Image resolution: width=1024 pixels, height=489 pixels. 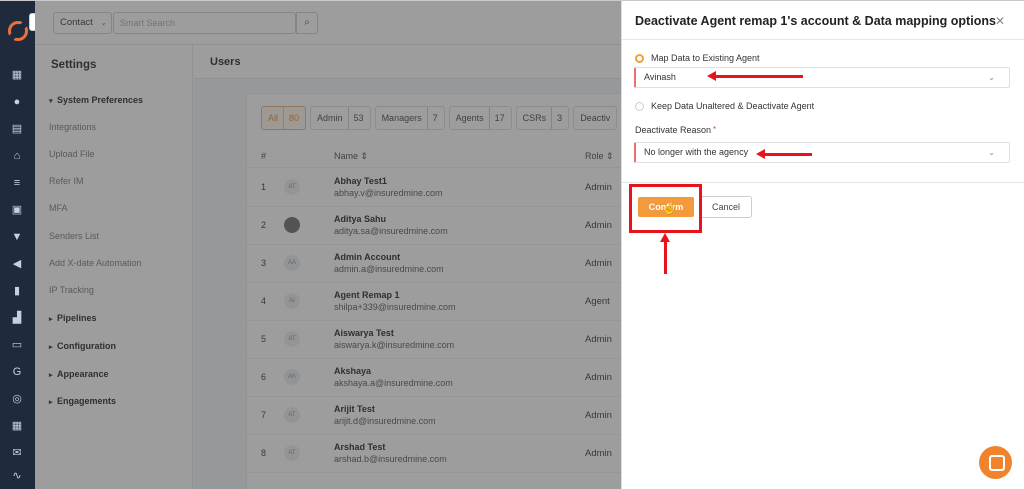 What do you see at coordinates (17, 102) in the screenshot?
I see `contacts-icon: ●` at bounding box center [17, 102].